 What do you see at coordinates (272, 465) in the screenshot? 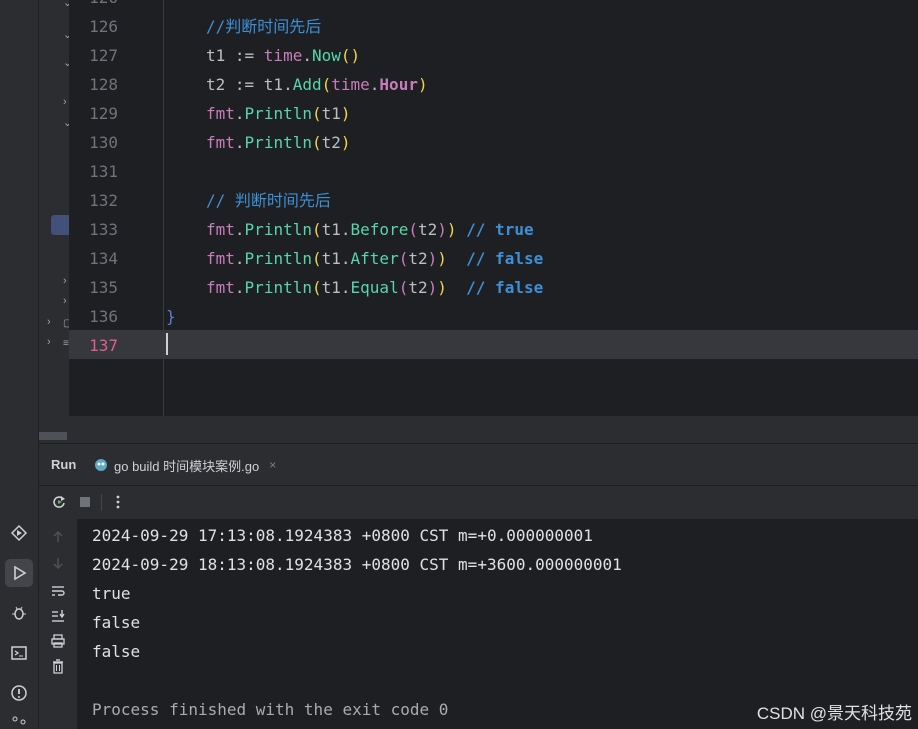
I see `close-icon: ×` at bounding box center [272, 465].